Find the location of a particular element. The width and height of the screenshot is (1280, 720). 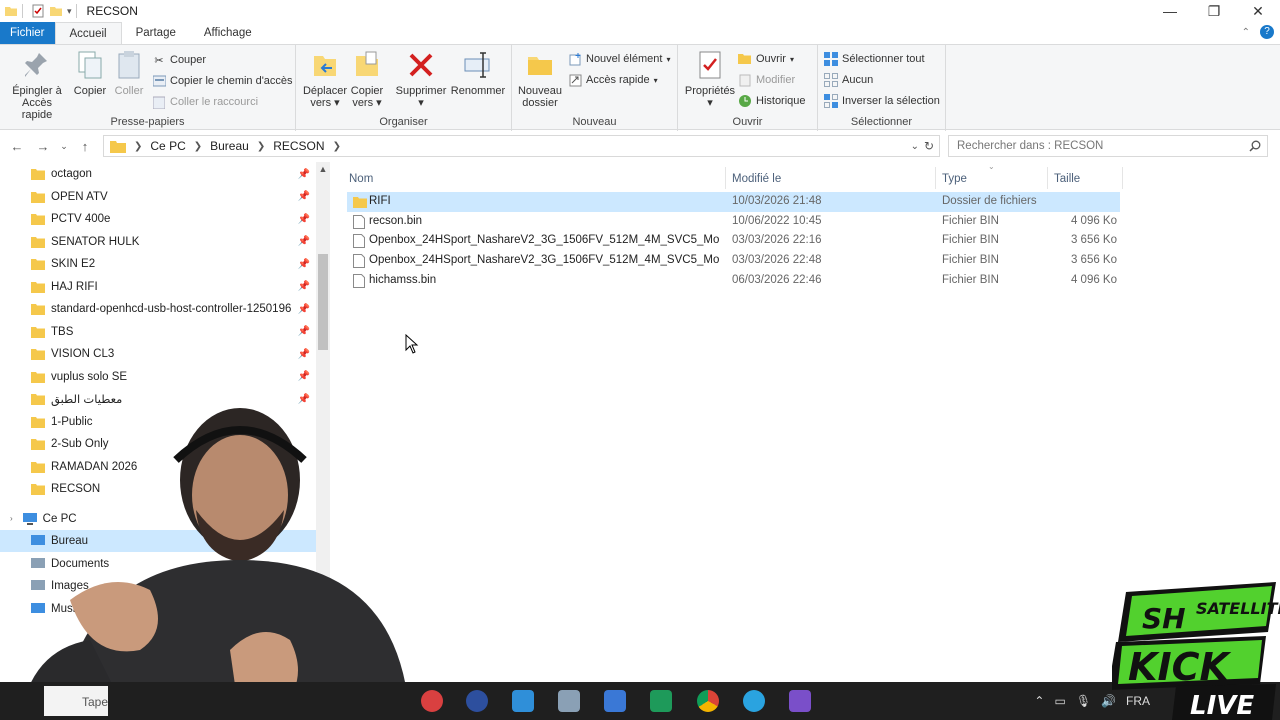

telegram-app-icon is located at coordinates (754, 701).